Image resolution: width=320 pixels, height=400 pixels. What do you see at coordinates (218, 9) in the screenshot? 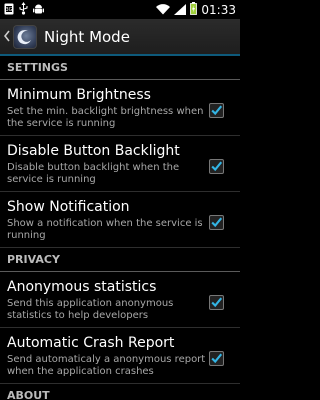
I see `status-time: 01:33` at bounding box center [218, 9].